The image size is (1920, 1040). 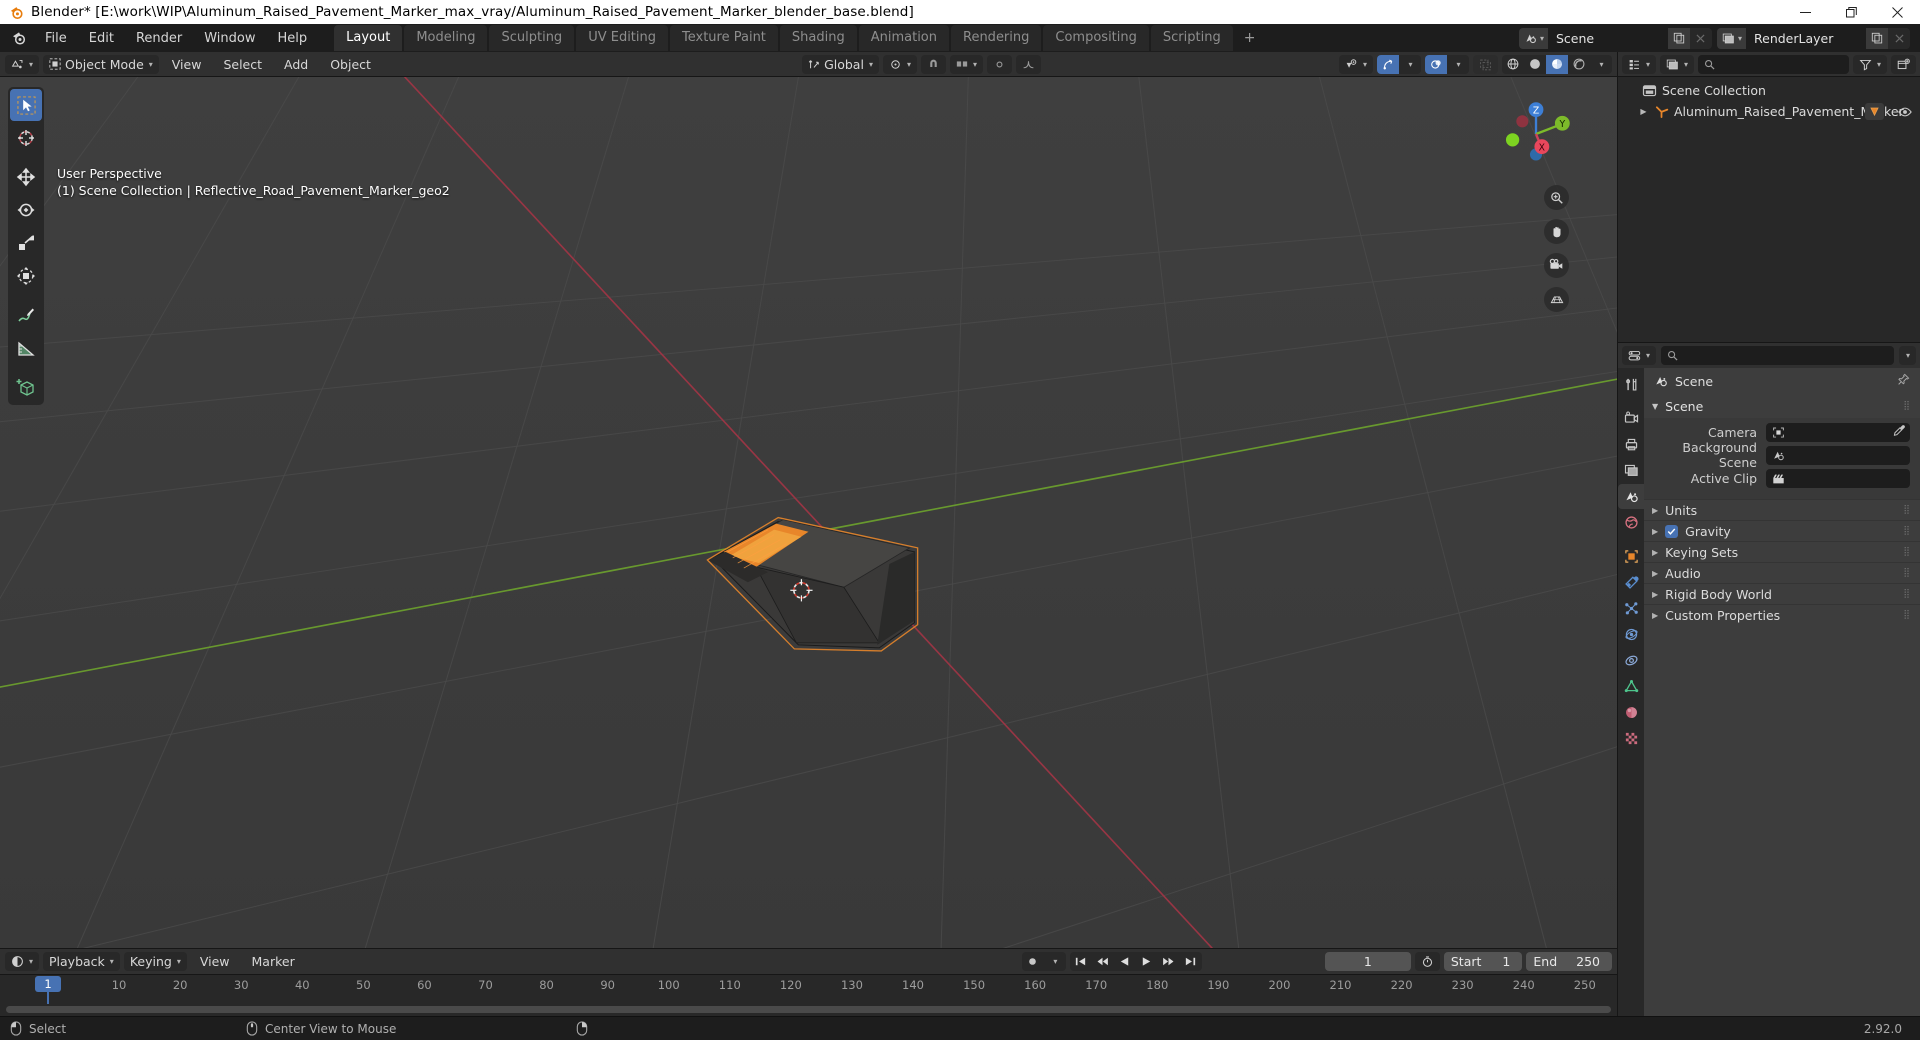 What do you see at coordinates (1899, 38) in the screenshot?
I see `delete-view-layer-button` at bounding box center [1899, 38].